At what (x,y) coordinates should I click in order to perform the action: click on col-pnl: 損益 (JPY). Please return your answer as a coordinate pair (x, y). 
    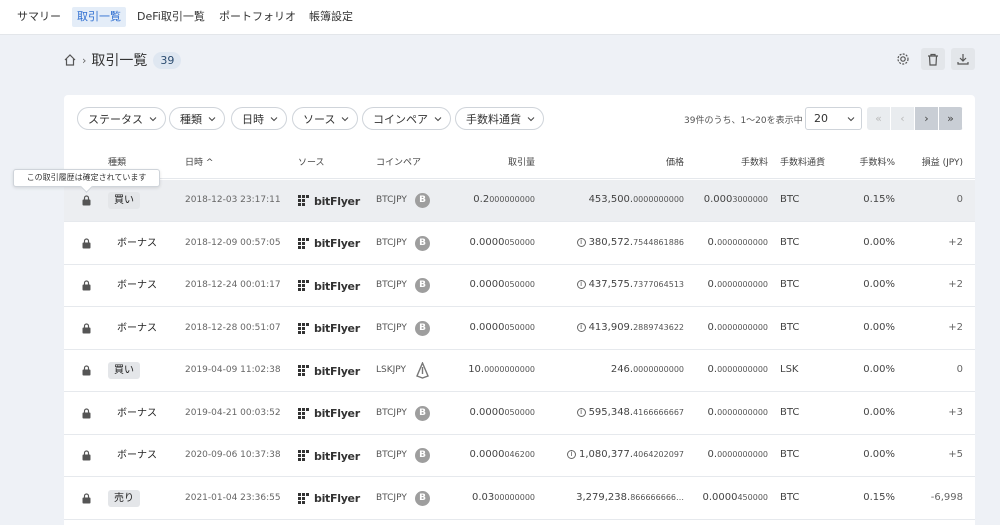
    Looking at the image, I should click on (942, 161).